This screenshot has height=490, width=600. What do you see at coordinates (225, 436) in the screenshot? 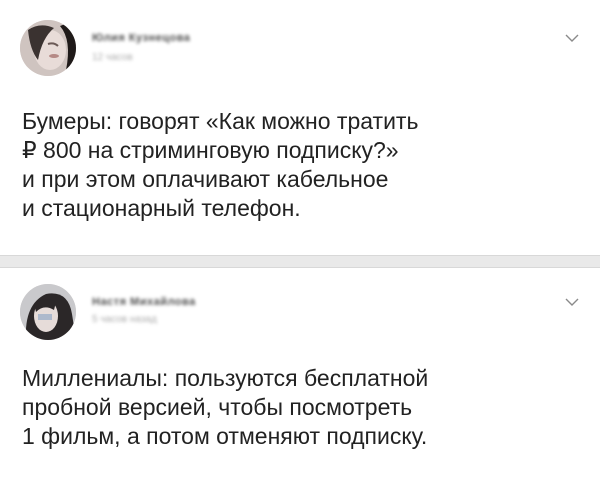
I see `post-text-line: 1 фильм, а потом отменяют подписку.` at bounding box center [225, 436].